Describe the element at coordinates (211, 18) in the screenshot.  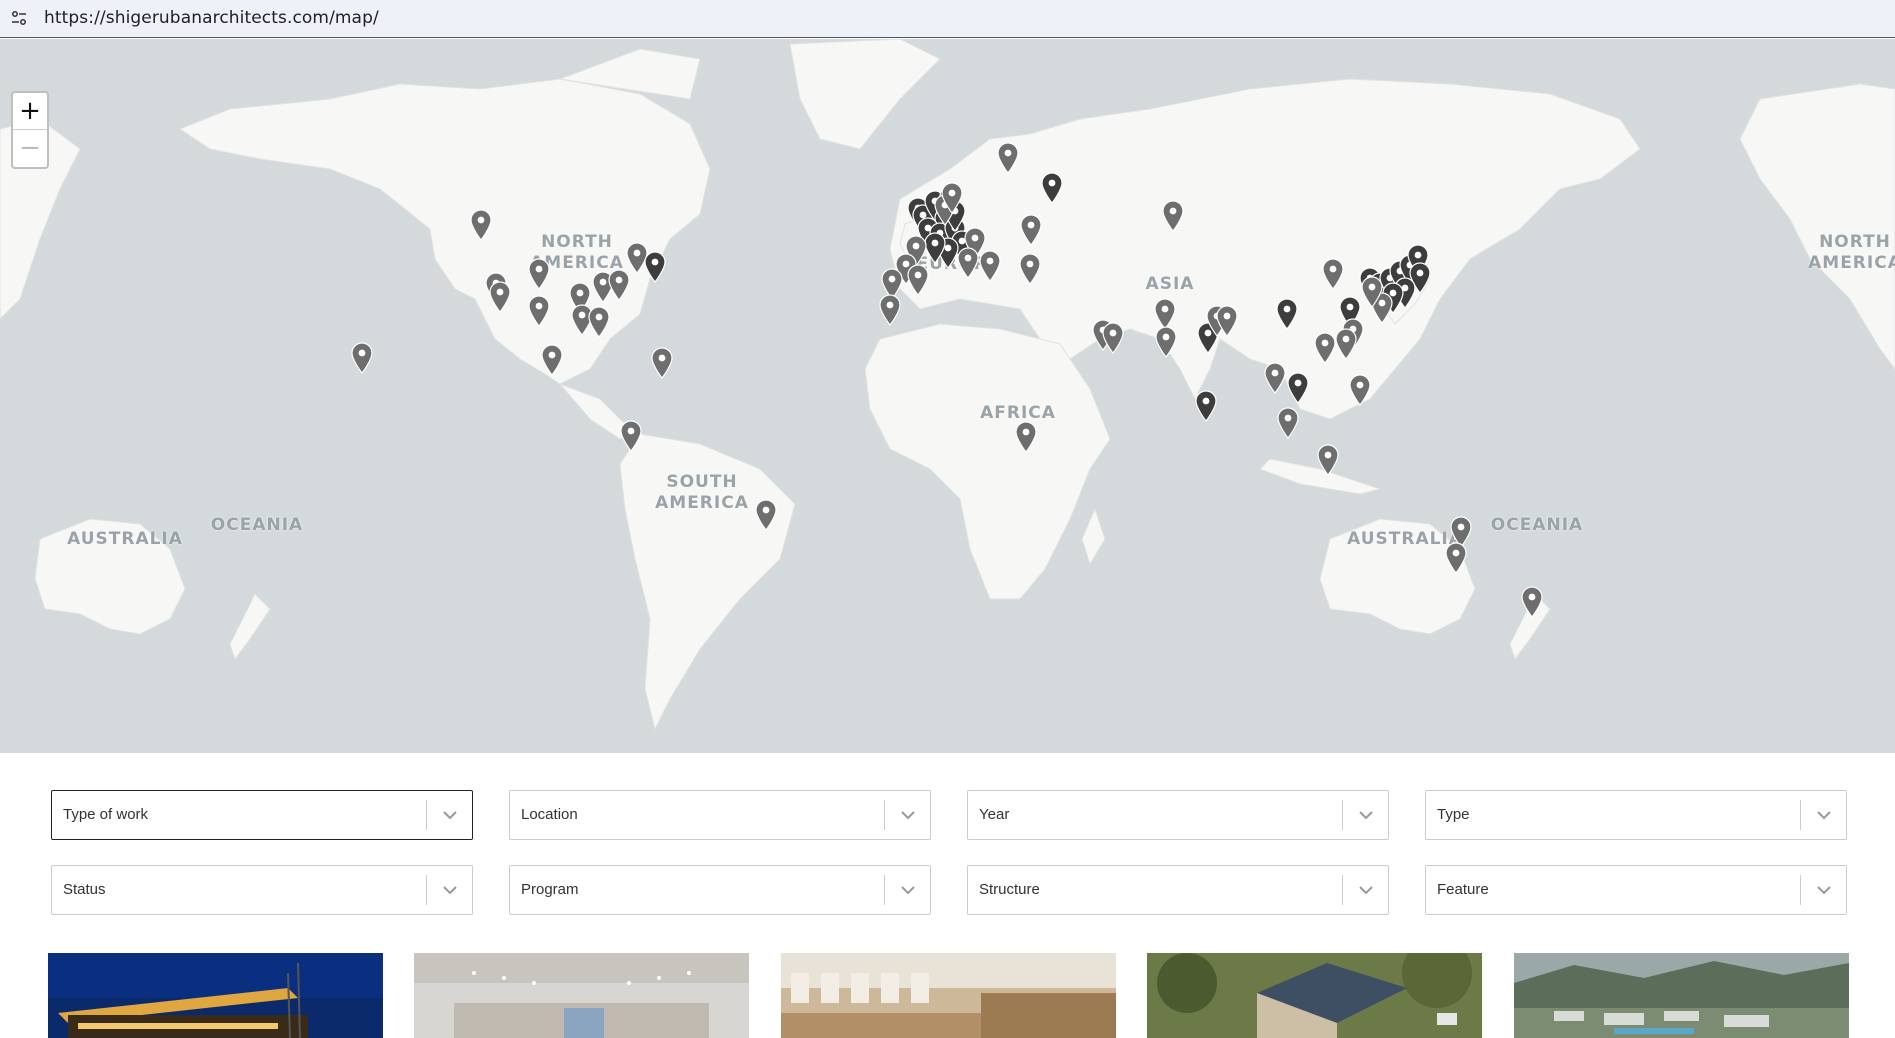
I see `url-text: https://shigerubanarchitects.com/map/` at that location.